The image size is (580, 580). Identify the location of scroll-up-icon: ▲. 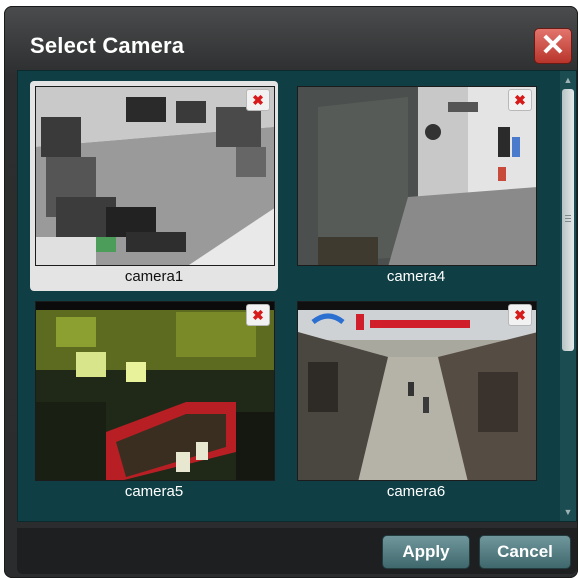
(568, 80).